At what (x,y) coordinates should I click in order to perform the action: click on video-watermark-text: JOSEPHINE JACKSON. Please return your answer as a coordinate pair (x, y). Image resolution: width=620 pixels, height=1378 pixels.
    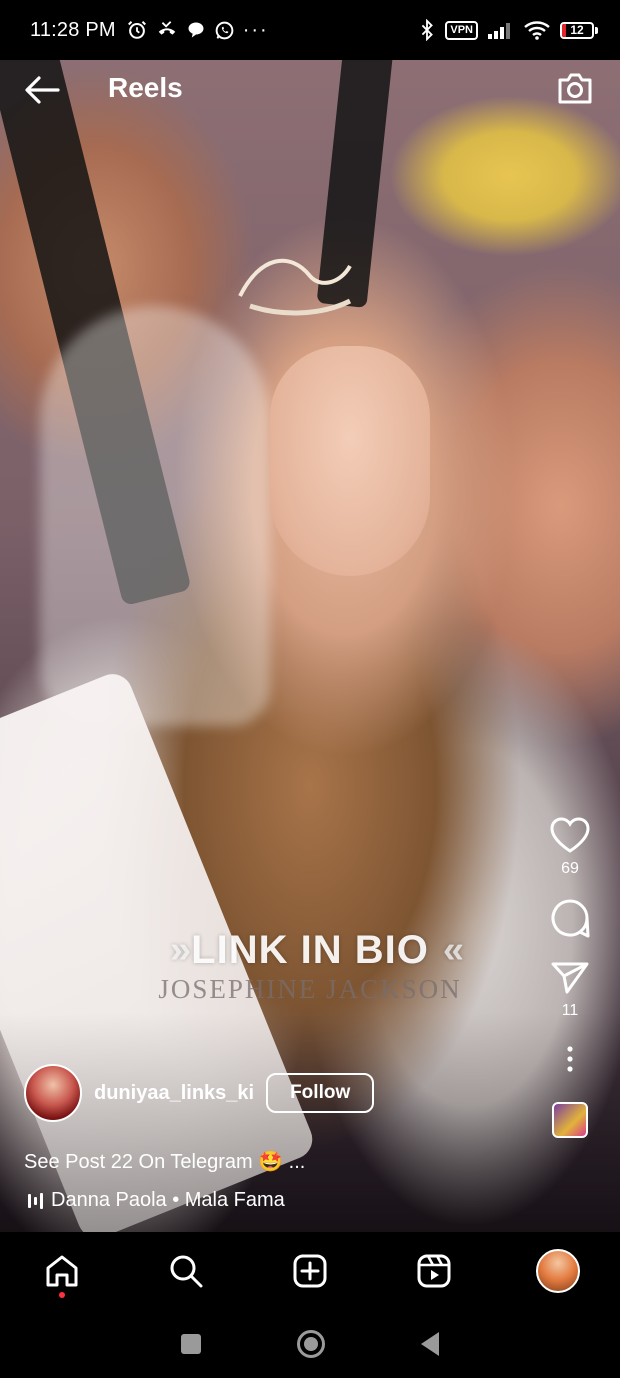
    Looking at the image, I should click on (310, 989).